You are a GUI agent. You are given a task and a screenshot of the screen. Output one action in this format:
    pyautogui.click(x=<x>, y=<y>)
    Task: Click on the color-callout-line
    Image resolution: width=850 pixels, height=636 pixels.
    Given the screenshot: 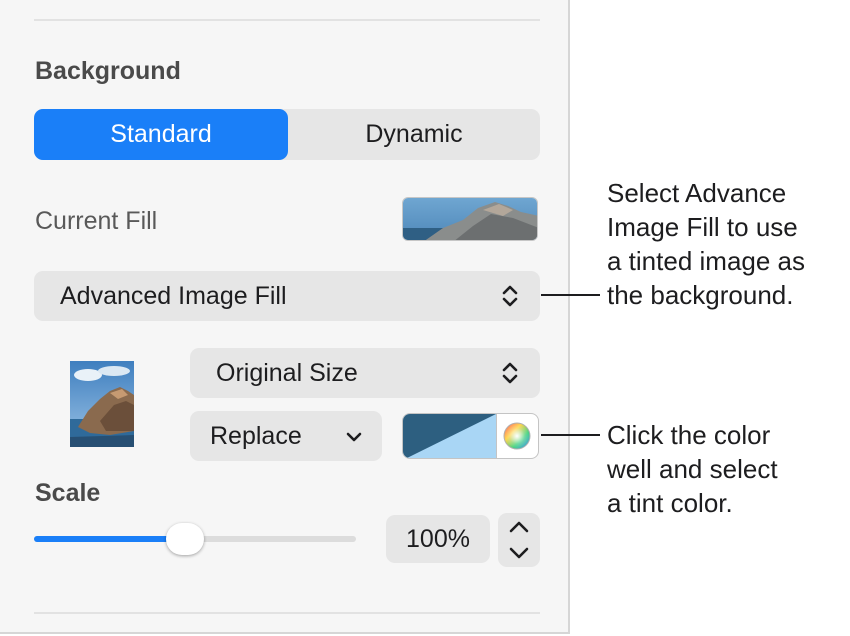 What is the action you would take?
    pyautogui.click(x=570, y=435)
    